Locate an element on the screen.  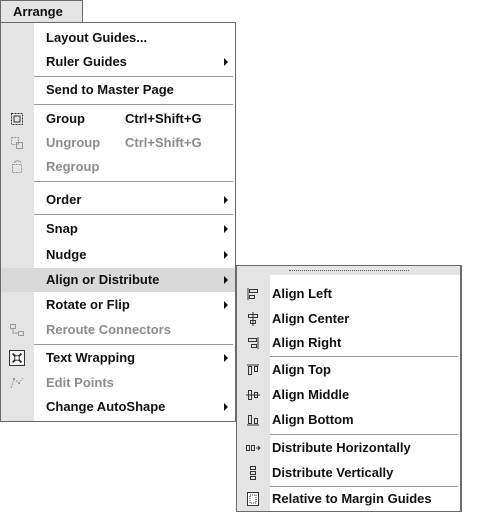
menu-item-label: Order is located at coordinates (64, 199).